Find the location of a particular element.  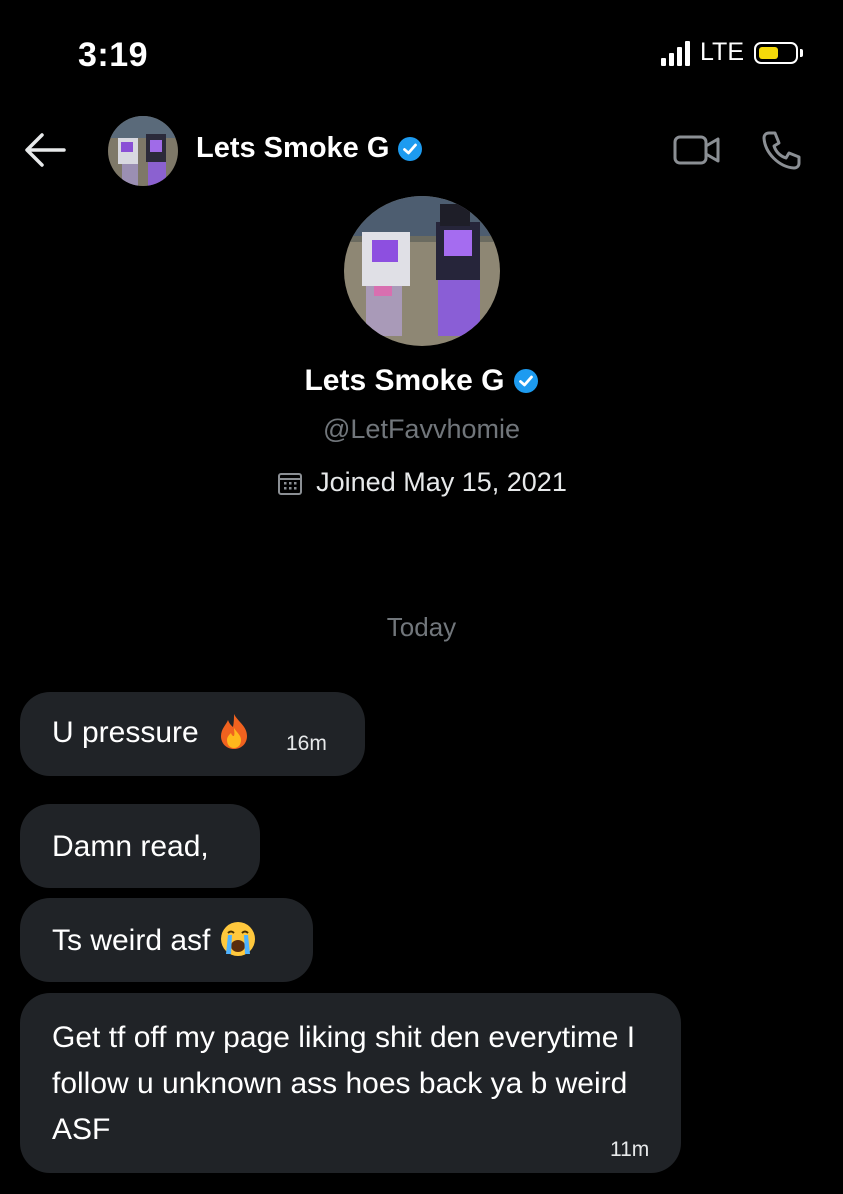

profile-name: Lets Smoke G is located at coordinates (421, 381).